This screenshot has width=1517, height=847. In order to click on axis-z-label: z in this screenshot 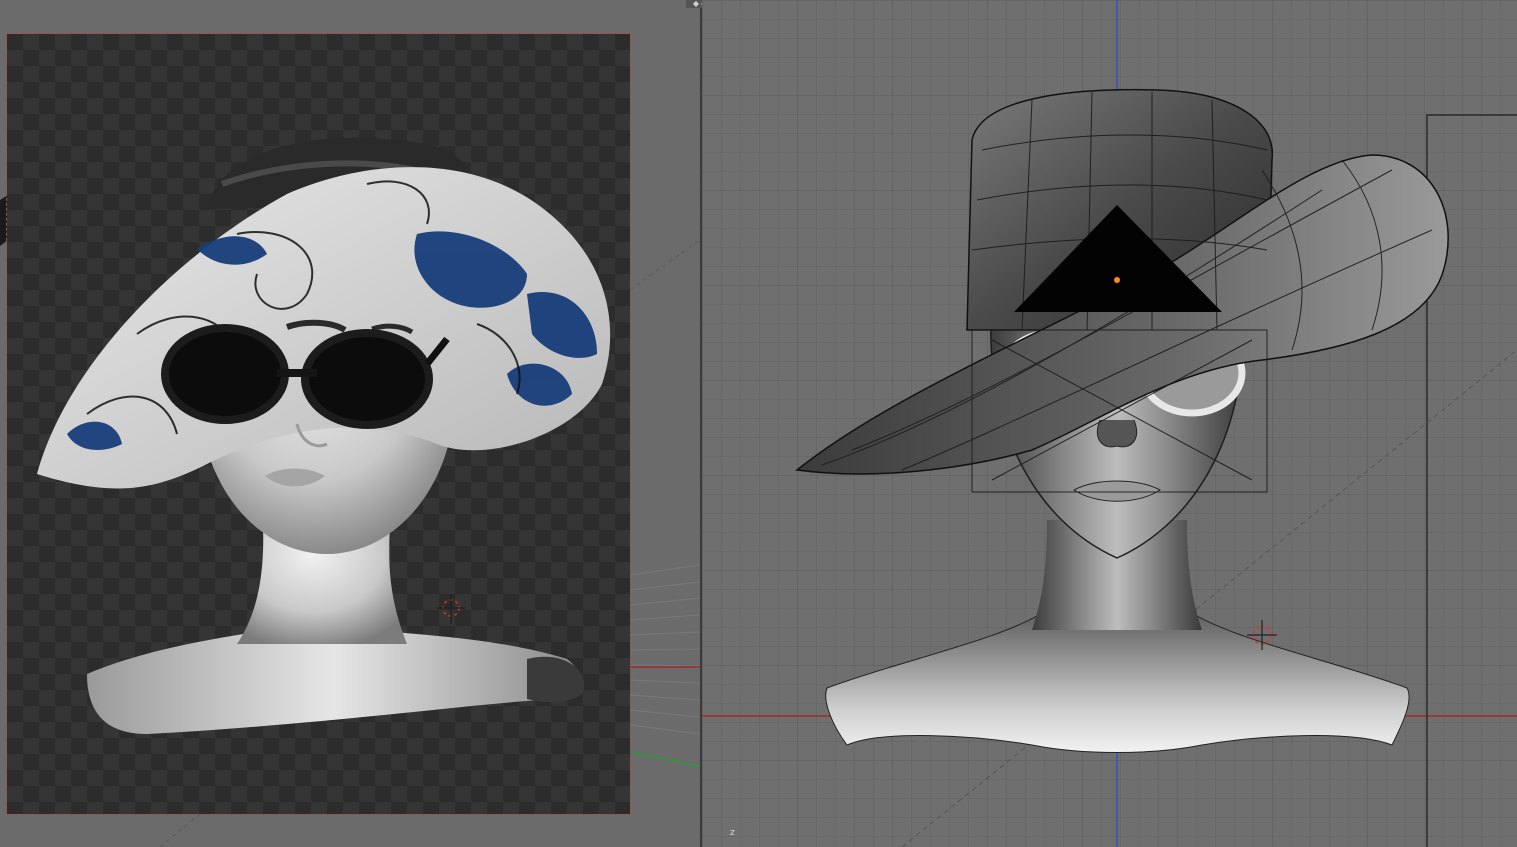, I will do `click(732, 833)`.